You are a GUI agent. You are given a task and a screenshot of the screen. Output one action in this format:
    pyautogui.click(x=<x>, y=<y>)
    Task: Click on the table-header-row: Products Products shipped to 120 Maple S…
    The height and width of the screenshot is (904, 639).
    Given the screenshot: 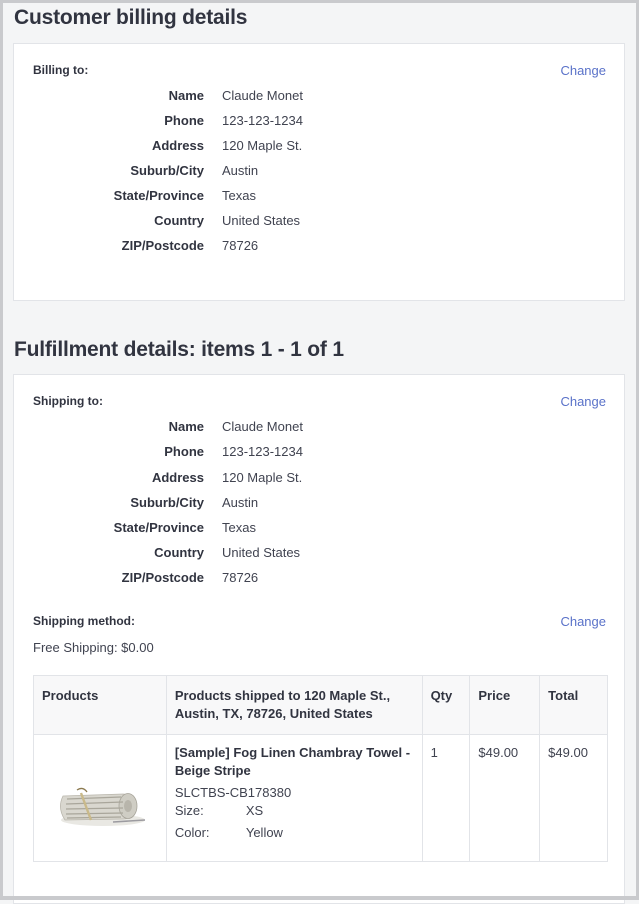 What is the action you would take?
    pyautogui.click(x=320, y=705)
    